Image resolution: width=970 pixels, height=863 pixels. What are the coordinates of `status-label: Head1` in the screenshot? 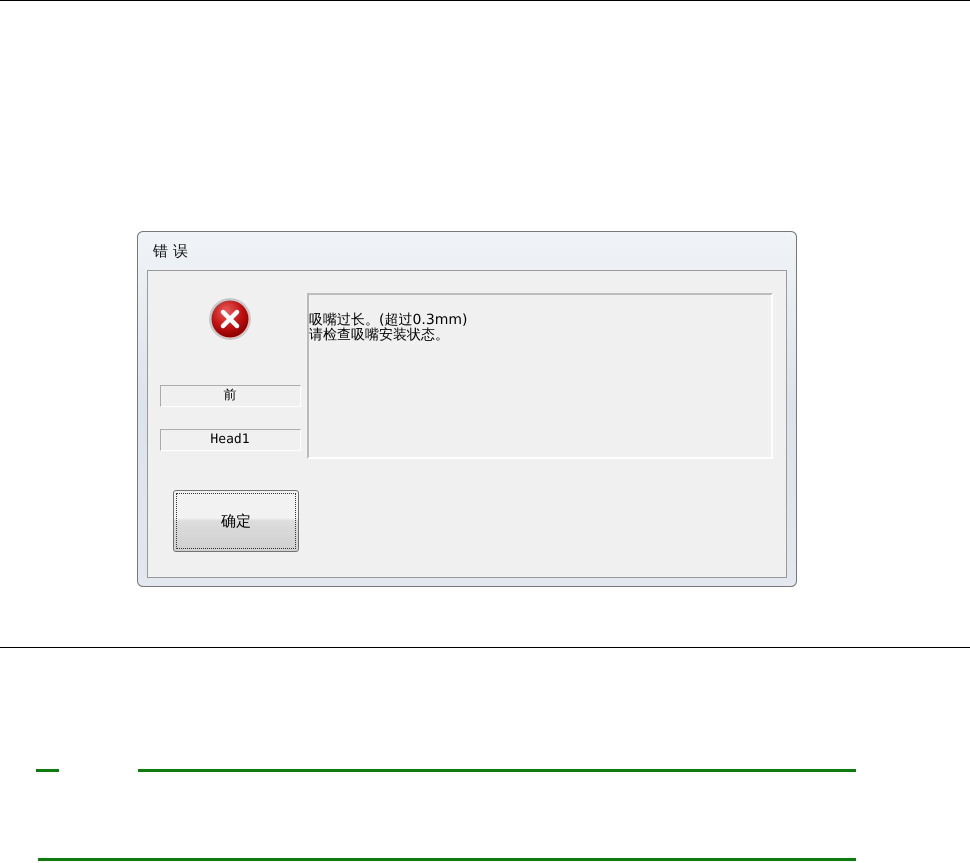 It's located at (230, 440).